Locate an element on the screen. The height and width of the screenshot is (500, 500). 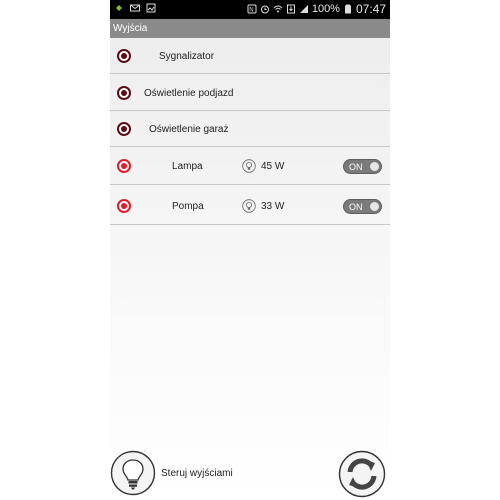
nfc-icon: N is located at coordinates (252, 9).